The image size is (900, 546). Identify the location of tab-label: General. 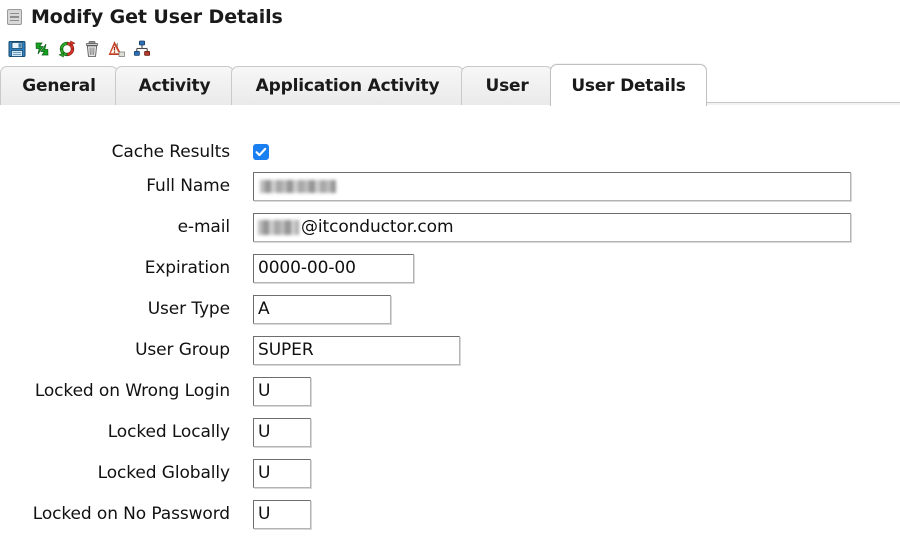
(59, 86).